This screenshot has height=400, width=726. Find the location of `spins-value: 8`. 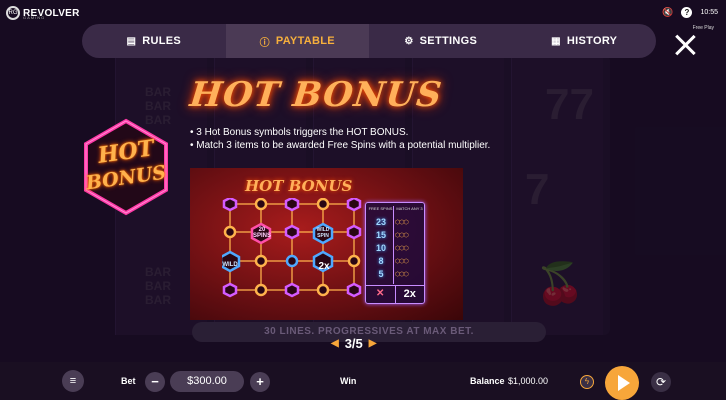

spins-value: 8 is located at coordinates (381, 261).